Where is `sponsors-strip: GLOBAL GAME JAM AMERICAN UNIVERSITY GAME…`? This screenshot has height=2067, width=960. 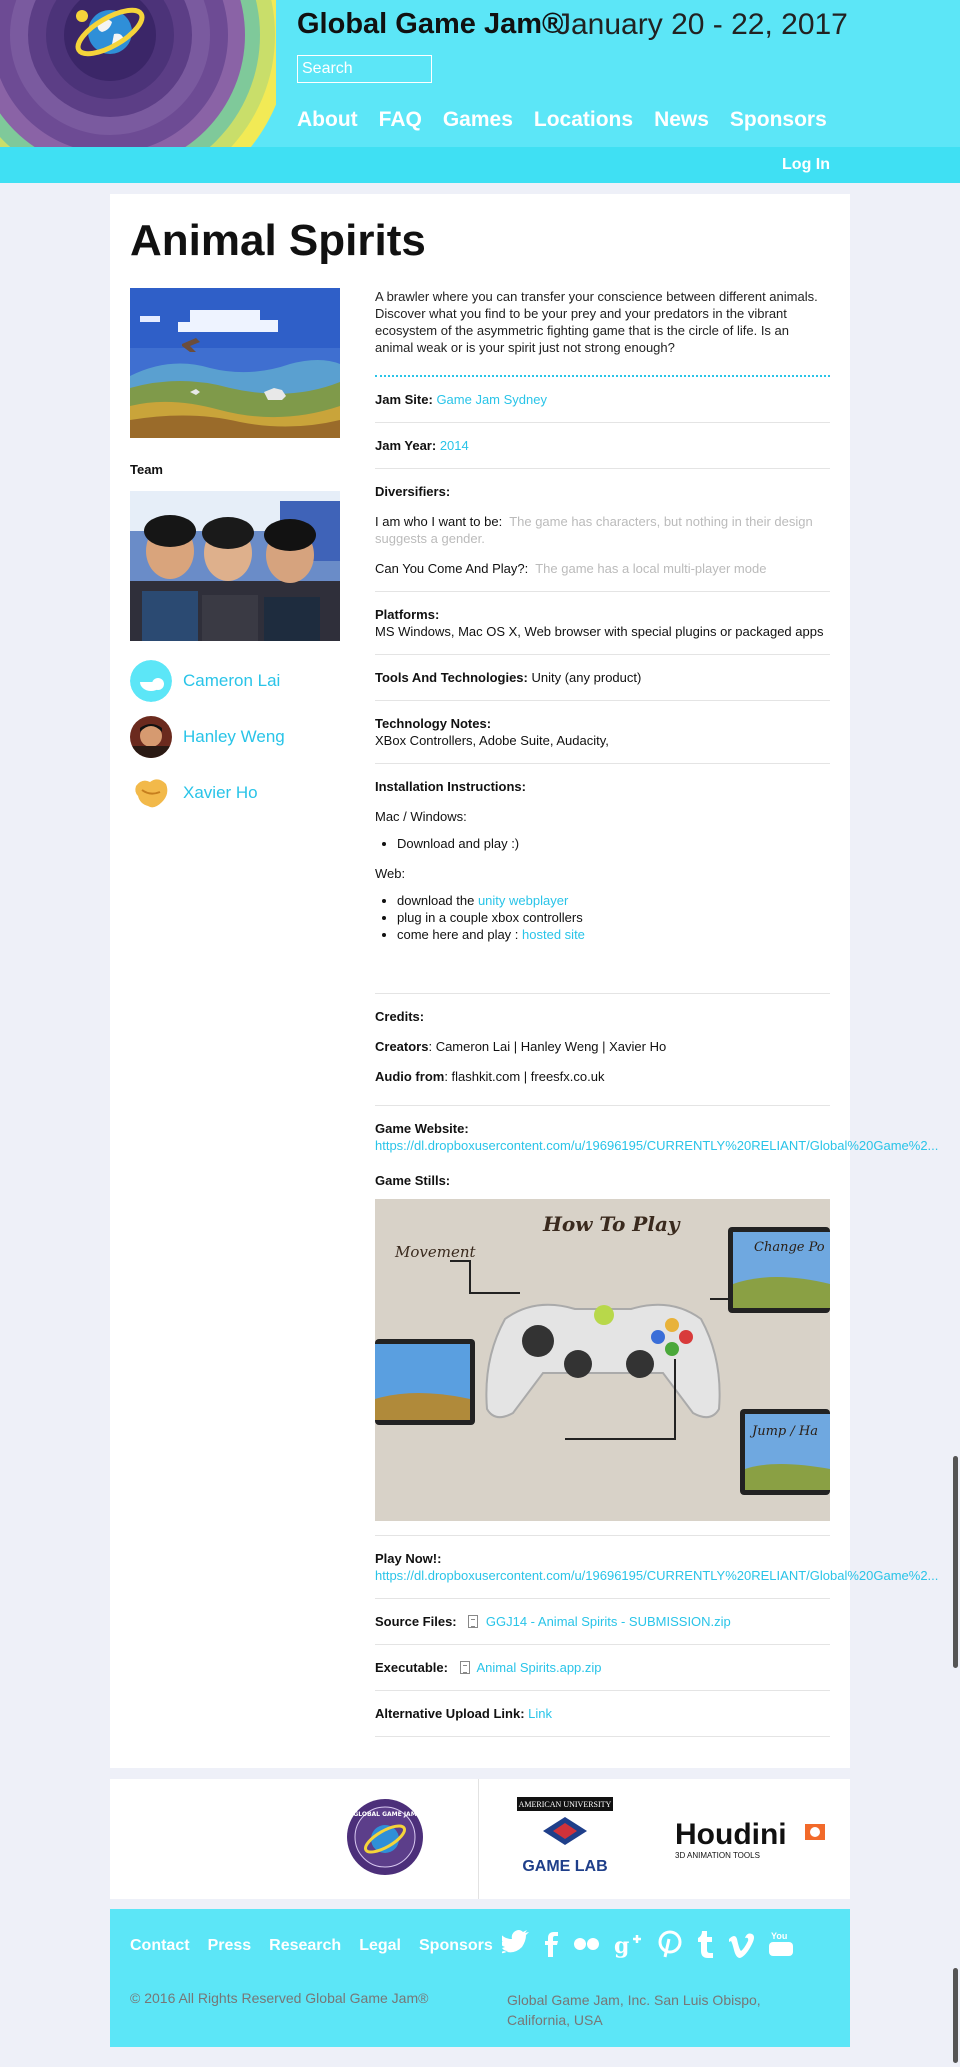
sponsors-strip: GLOBAL GAME JAM AMERICAN UNIVERSITY GAME… is located at coordinates (480, 1839).